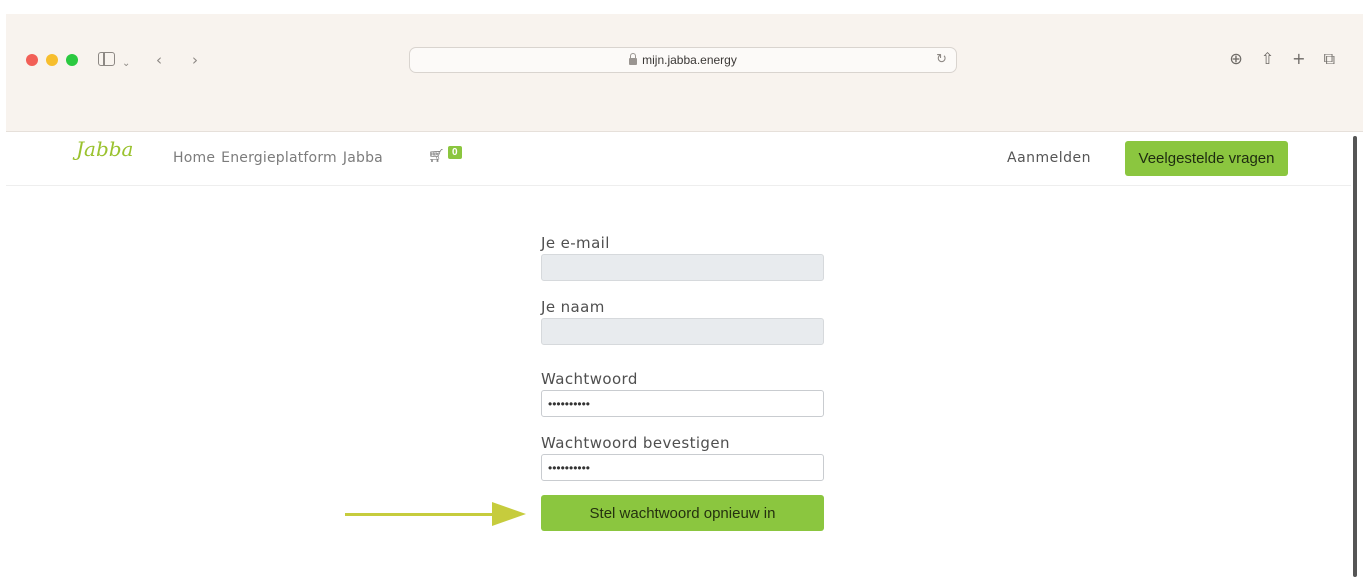  I want to click on confirm-password-field, so click(682, 467).